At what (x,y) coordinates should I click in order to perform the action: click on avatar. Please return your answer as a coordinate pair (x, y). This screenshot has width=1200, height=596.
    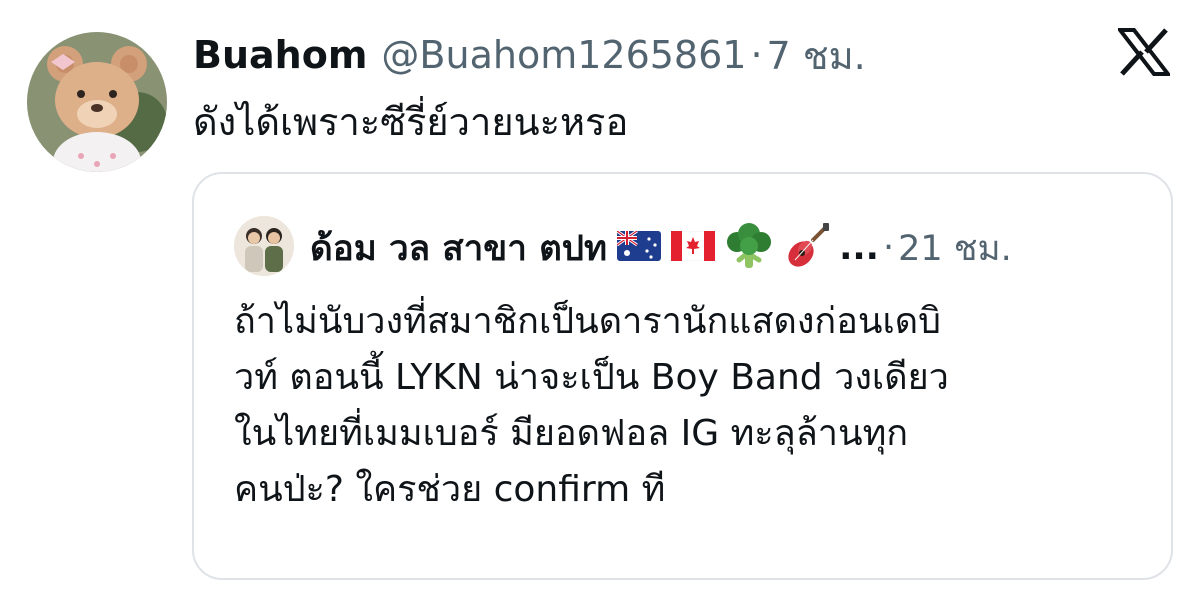
    Looking at the image, I should click on (97, 102).